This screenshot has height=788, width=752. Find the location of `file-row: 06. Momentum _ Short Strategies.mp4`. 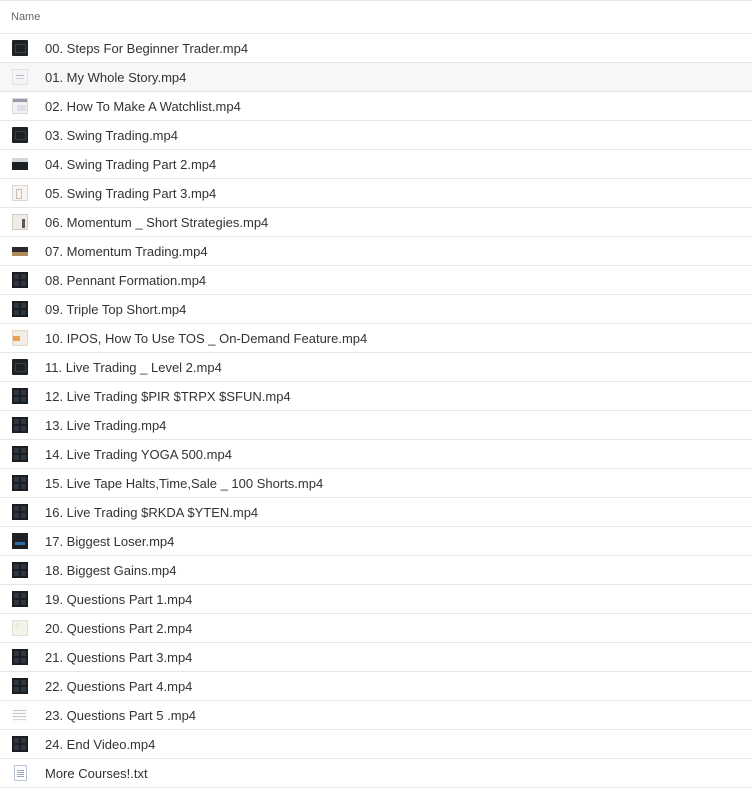

file-row: 06. Momentum _ Short Strategies.mp4 is located at coordinates (376, 222).